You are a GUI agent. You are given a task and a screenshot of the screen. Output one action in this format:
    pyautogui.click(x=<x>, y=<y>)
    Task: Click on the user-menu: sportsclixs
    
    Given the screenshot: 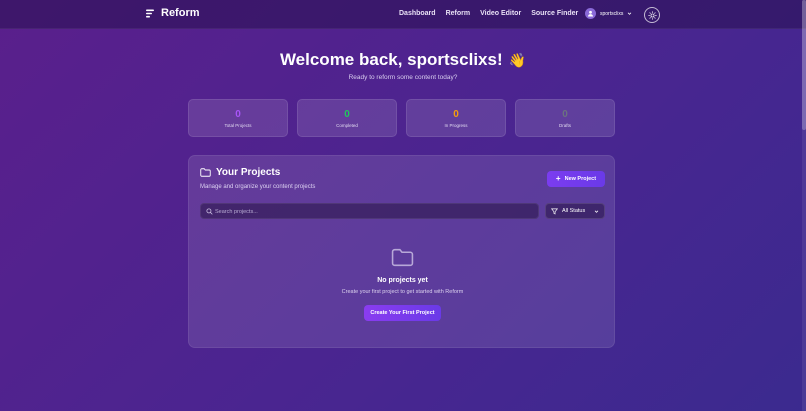 What is the action you would take?
    pyautogui.click(x=608, y=13)
    